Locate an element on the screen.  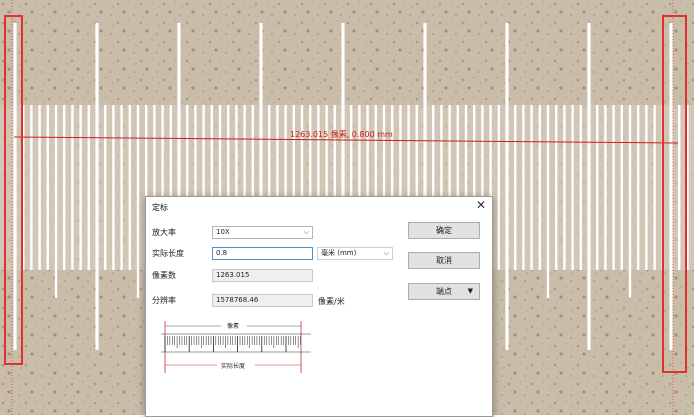
dialog-title: 定标 is located at coordinates (160, 207).